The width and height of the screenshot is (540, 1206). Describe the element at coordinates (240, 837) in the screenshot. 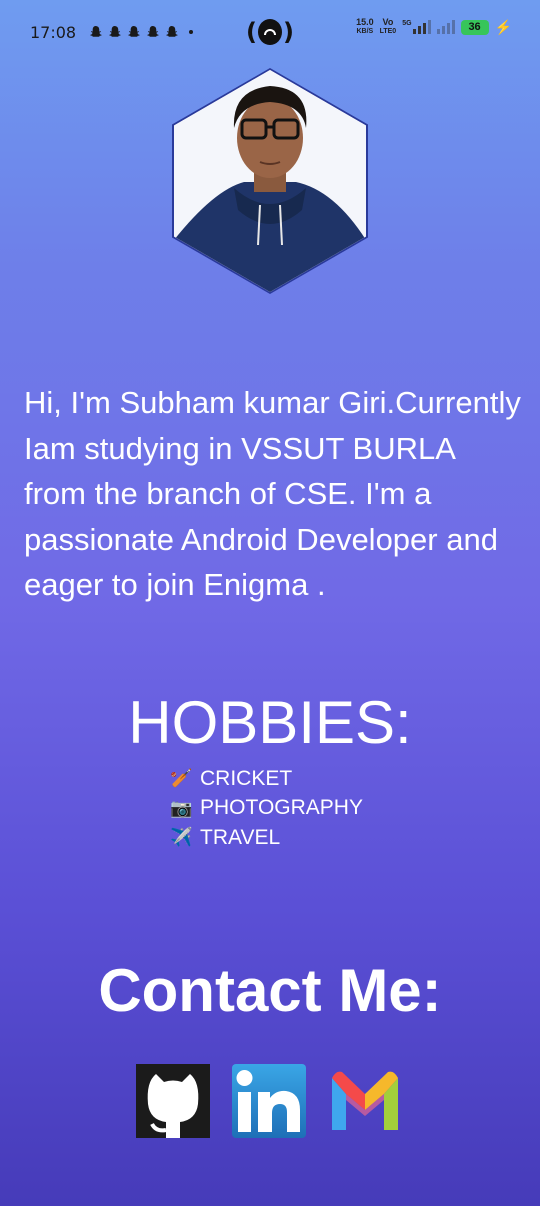

I see `hobby-label: TRAVEL` at that location.